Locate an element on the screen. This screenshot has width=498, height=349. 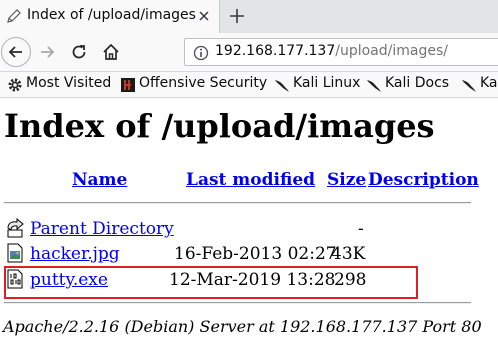
bookmark-label: Kali Docs is located at coordinates (417, 83).